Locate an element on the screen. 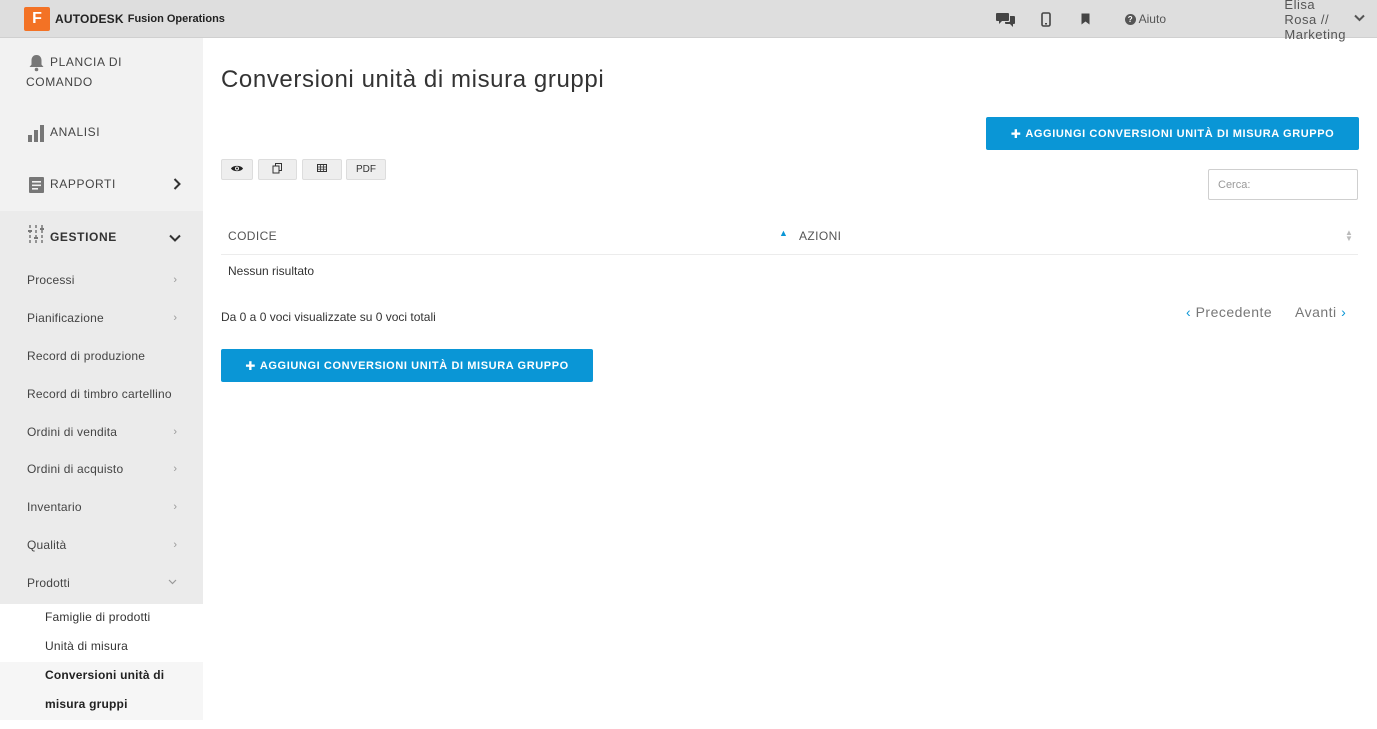  column-header-codice: CODICE is located at coordinates (252, 236).